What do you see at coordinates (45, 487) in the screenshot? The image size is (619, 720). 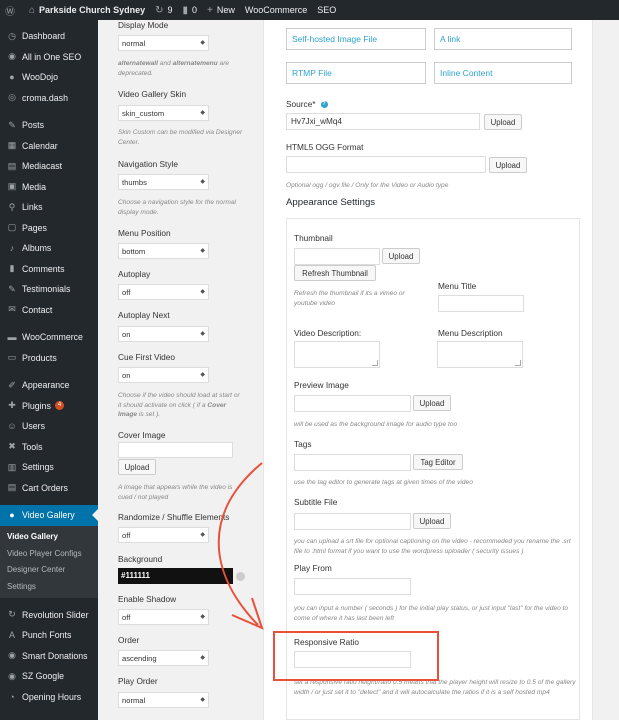 I see `sidebar-item-label: Cart Orders` at bounding box center [45, 487].